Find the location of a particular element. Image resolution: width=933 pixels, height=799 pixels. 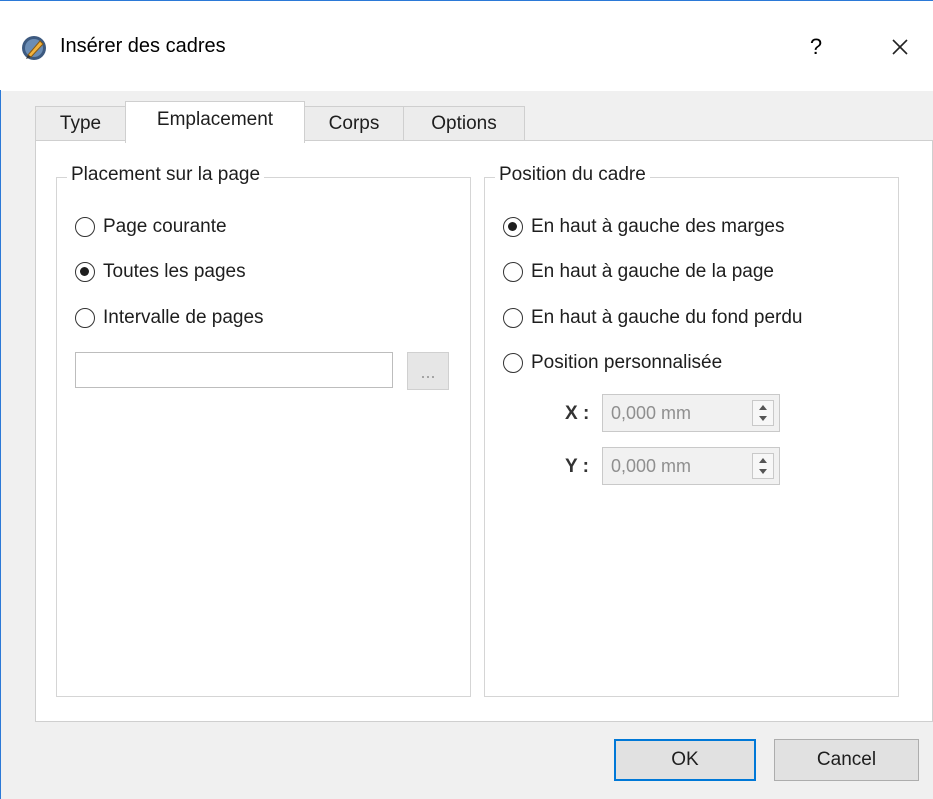

tab-type: Type is located at coordinates (80, 123).